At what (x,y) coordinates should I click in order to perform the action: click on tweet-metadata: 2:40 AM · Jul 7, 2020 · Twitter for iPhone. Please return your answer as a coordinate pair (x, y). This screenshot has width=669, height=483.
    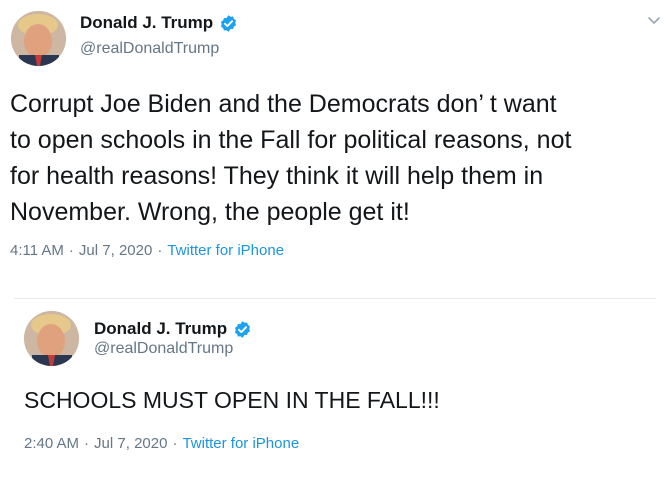
    Looking at the image, I should click on (161, 443).